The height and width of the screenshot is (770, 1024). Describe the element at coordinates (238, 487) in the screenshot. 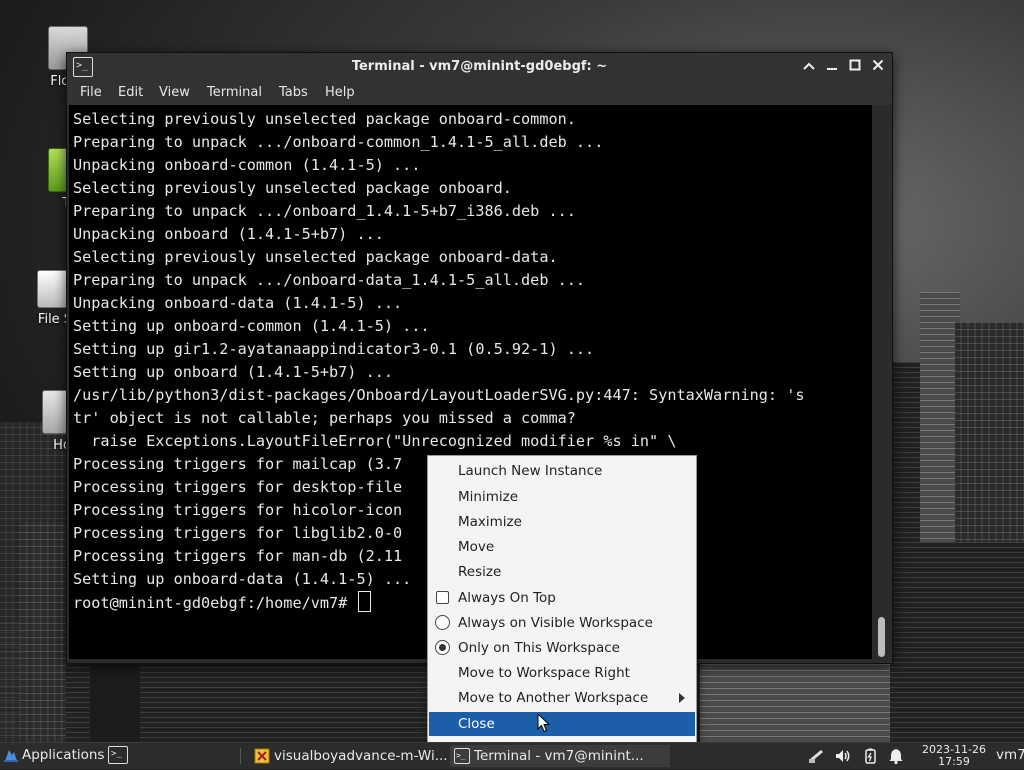

I see `terminal-line: Processing triggers for desktop-file` at that location.